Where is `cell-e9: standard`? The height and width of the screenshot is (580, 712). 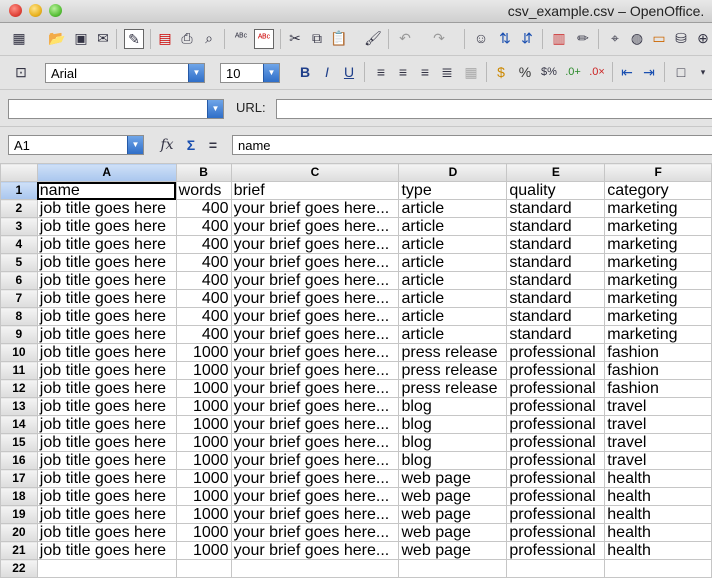 cell-e9: standard is located at coordinates (556, 334).